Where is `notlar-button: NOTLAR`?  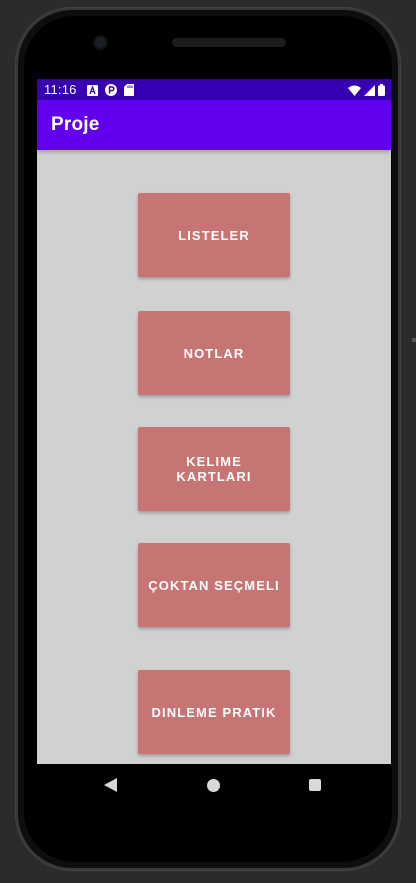 notlar-button: NOTLAR is located at coordinates (214, 353).